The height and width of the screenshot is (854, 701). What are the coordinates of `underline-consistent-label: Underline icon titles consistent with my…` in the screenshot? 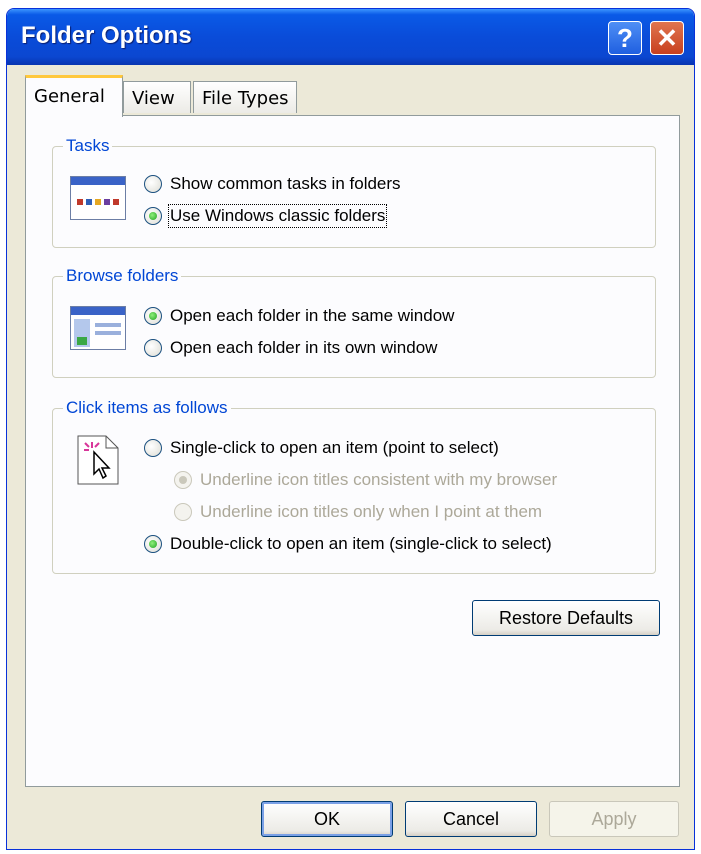 It's located at (379, 479).